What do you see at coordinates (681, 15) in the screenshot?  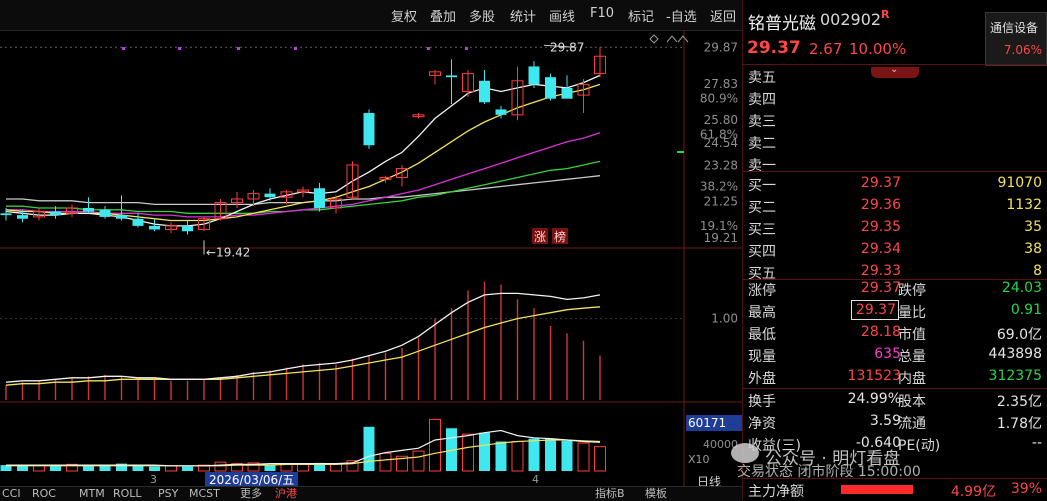 I see `add-watchlist-button: -自选` at bounding box center [681, 15].